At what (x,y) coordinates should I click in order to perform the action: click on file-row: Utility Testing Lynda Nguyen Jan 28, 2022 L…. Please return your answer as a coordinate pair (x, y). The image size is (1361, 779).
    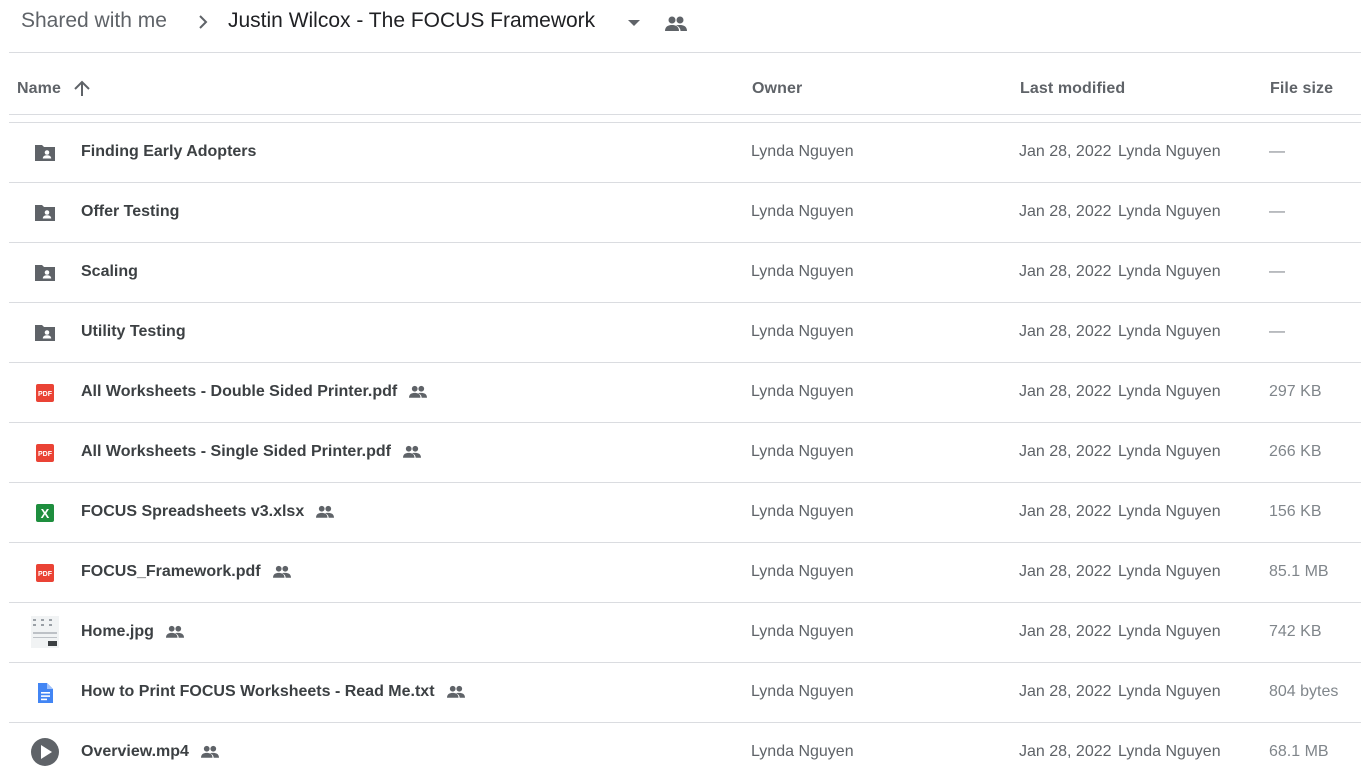
    Looking at the image, I should click on (685, 333).